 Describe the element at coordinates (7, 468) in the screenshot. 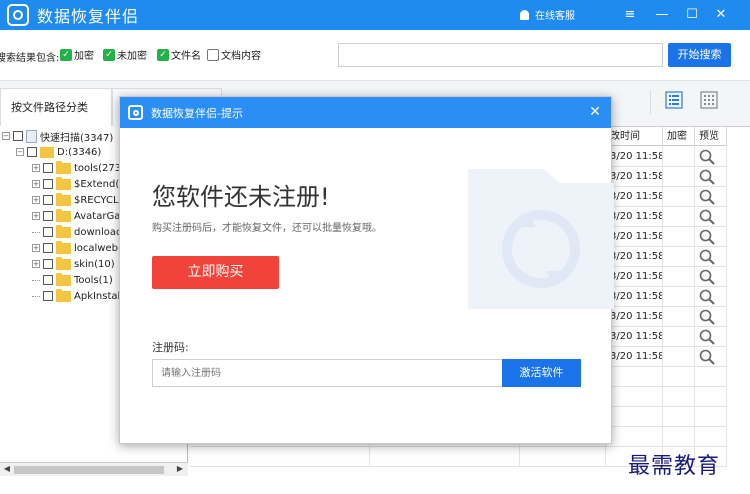

I see `scroll-left-icon: ◀` at that location.